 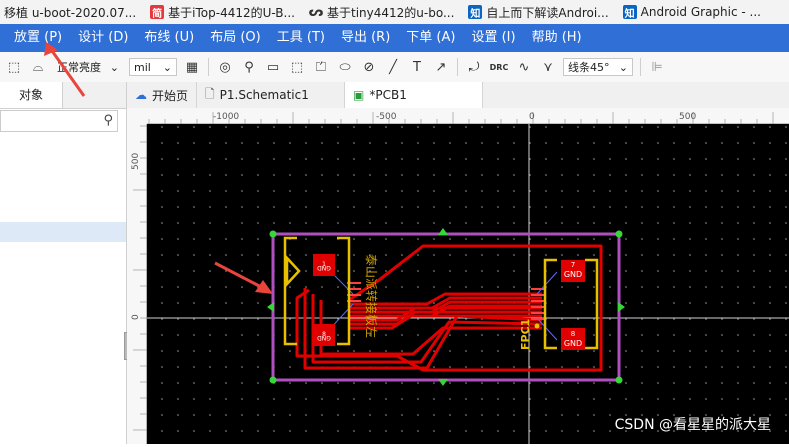 I want to click on document-icon: 🗋, so click(x=210, y=95).